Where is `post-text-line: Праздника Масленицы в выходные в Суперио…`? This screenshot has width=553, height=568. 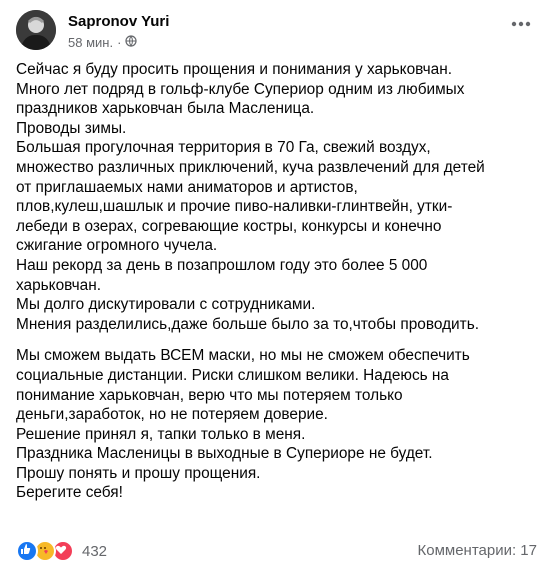 post-text-line: Праздника Масленицы в выходные в Суперио… is located at coordinates (224, 454).